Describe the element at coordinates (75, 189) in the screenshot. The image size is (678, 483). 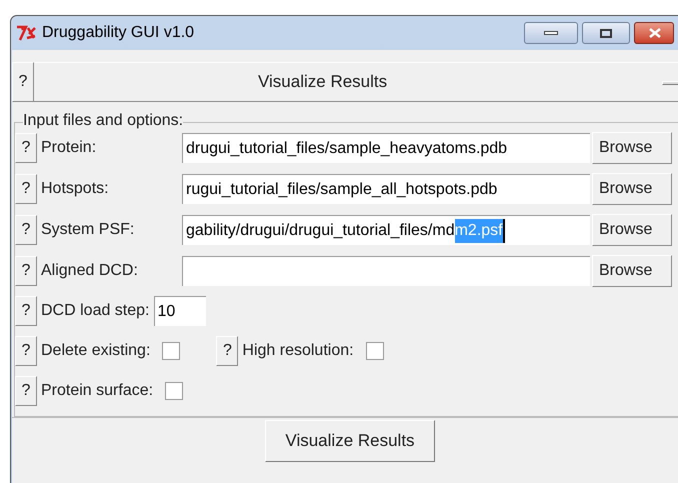
I see `field-label: Hotspots:` at that location.